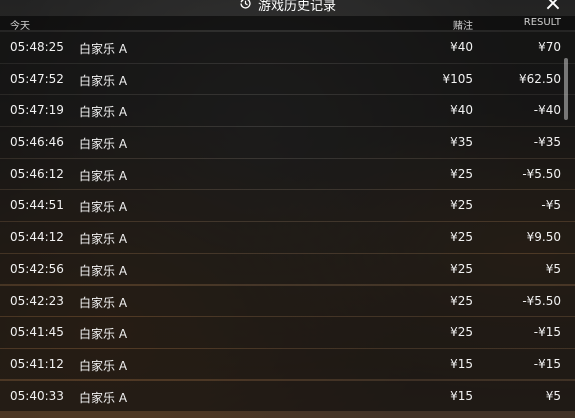 The image size is (575, 418). What do you see at coordinates (540, 78) in the screenshot?
I see `row-result: ¥62.50` at bounding box center [540, 78].